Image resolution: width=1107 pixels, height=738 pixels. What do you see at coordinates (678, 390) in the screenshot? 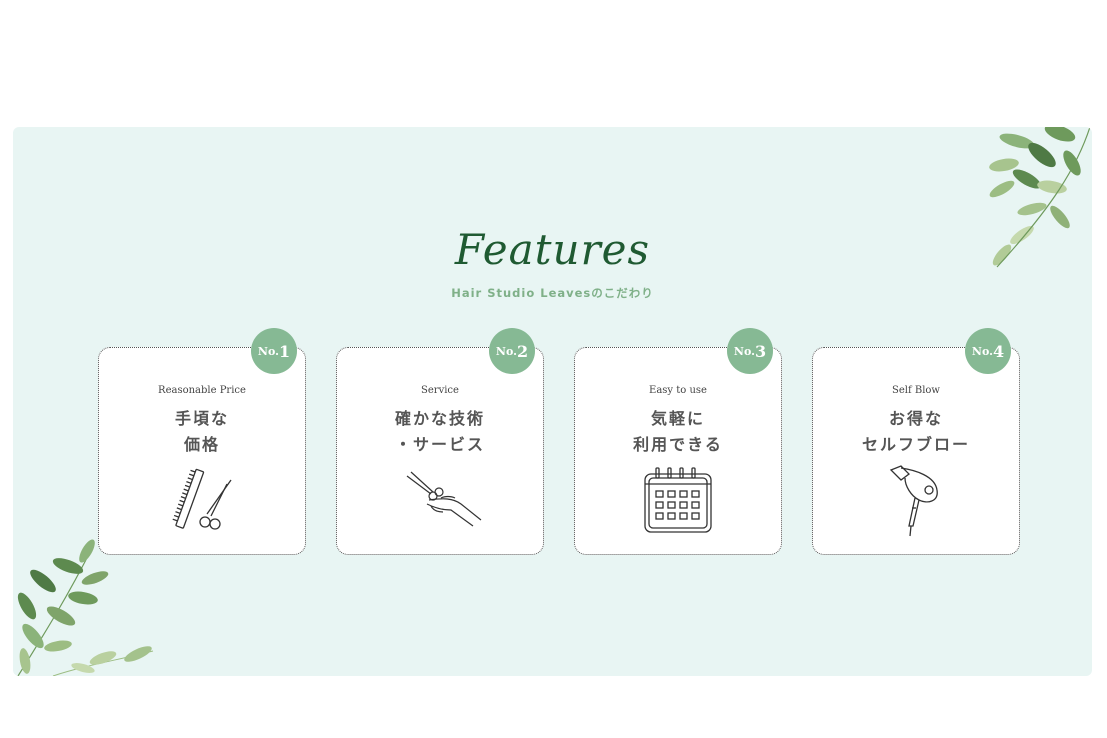
I see `feature-english-title: Easy to use` at bounding box center [678, 390].